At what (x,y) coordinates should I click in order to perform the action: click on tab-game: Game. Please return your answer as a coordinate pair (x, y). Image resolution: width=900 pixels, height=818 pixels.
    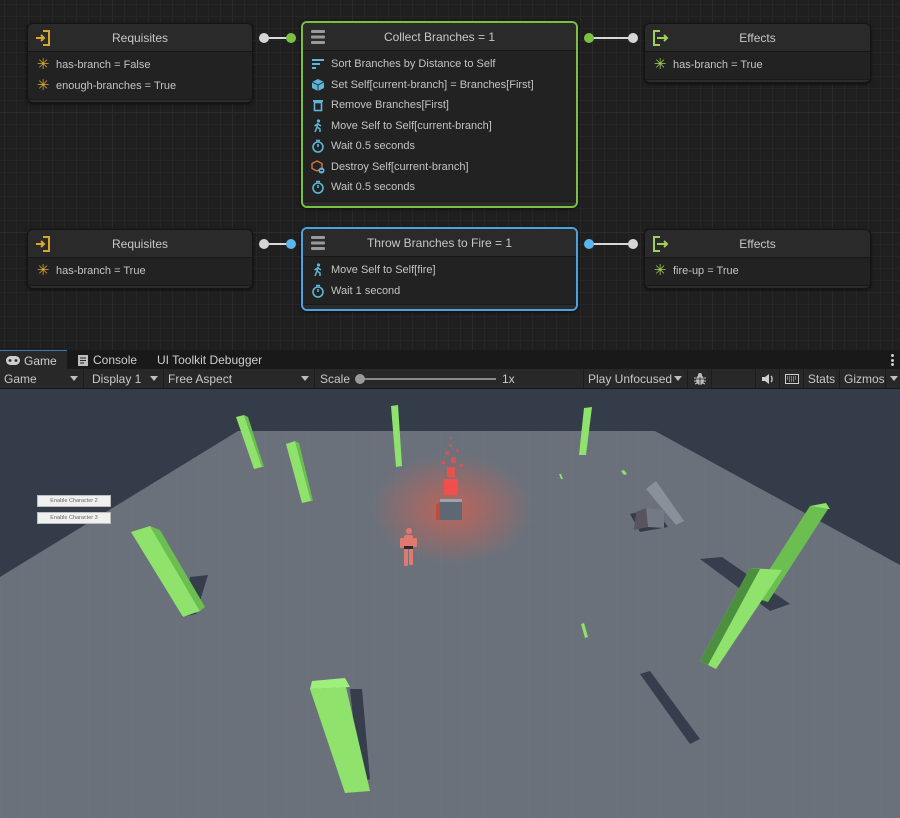
    Looking at the image, I should click on (33, 360).